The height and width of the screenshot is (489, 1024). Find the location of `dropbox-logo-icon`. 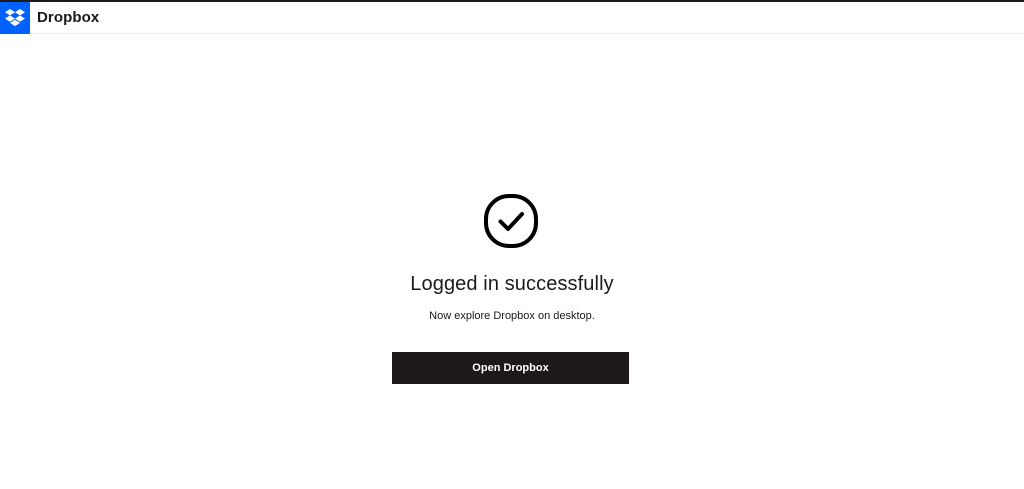

dropbox-logo-icon is located at coordinates (15, 17).